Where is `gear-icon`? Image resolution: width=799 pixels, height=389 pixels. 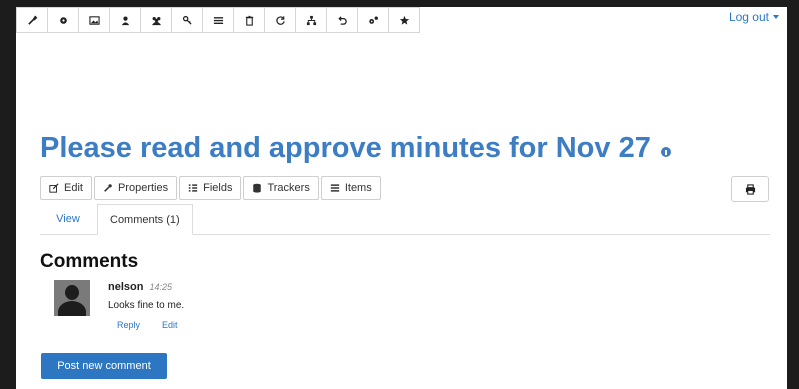
gear-icon is located at coordinates (63, 20).